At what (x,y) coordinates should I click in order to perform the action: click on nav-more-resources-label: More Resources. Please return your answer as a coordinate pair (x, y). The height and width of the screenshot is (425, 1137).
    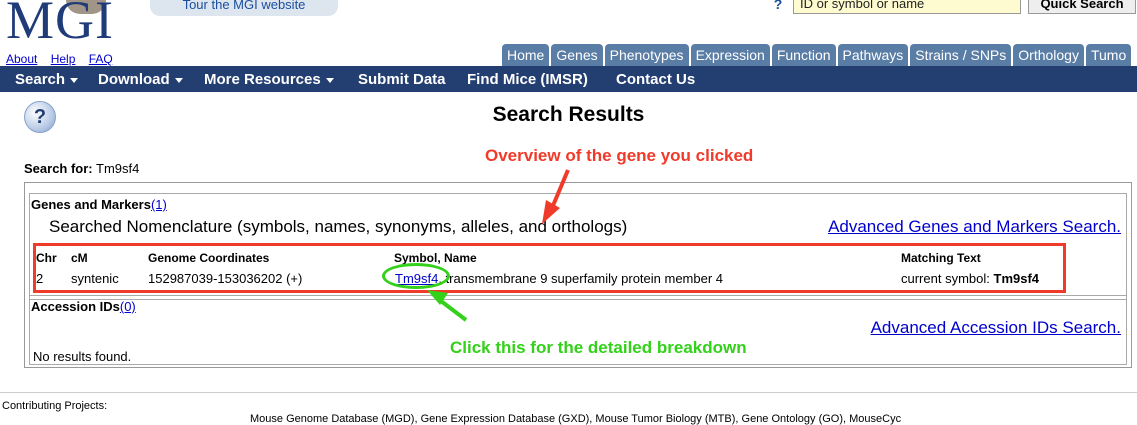
    Looking at the image, I should click on (262, 79).